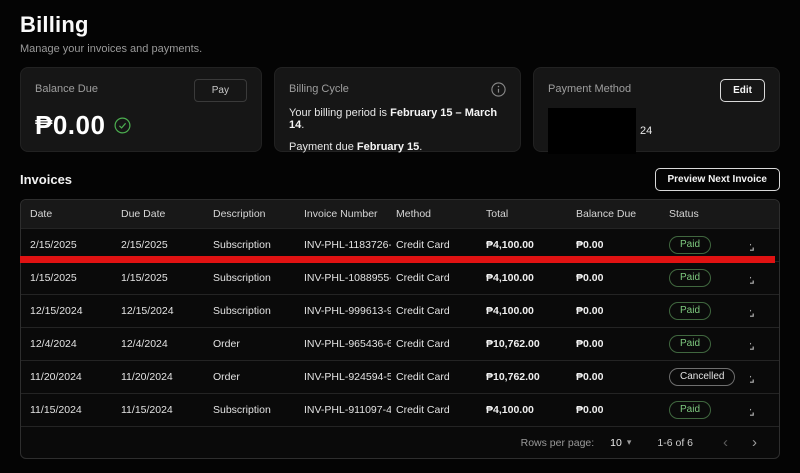 The image size is (800, 473). I want to click on cell-date: 1/15/2025, so click(53, 278).